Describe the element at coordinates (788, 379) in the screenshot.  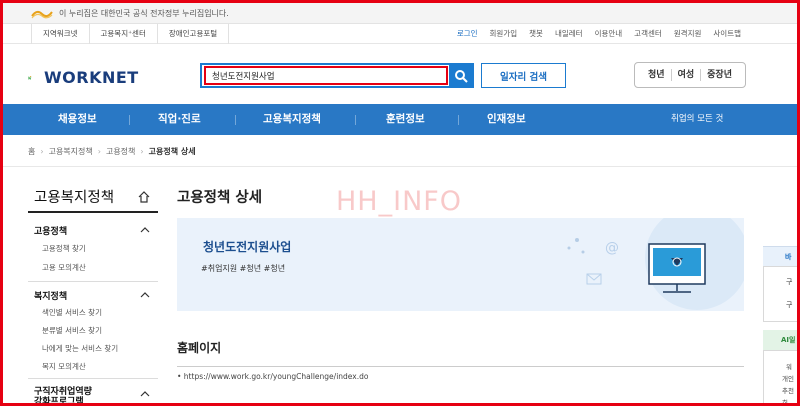
I see `right-panel-text: 개인` at that location.